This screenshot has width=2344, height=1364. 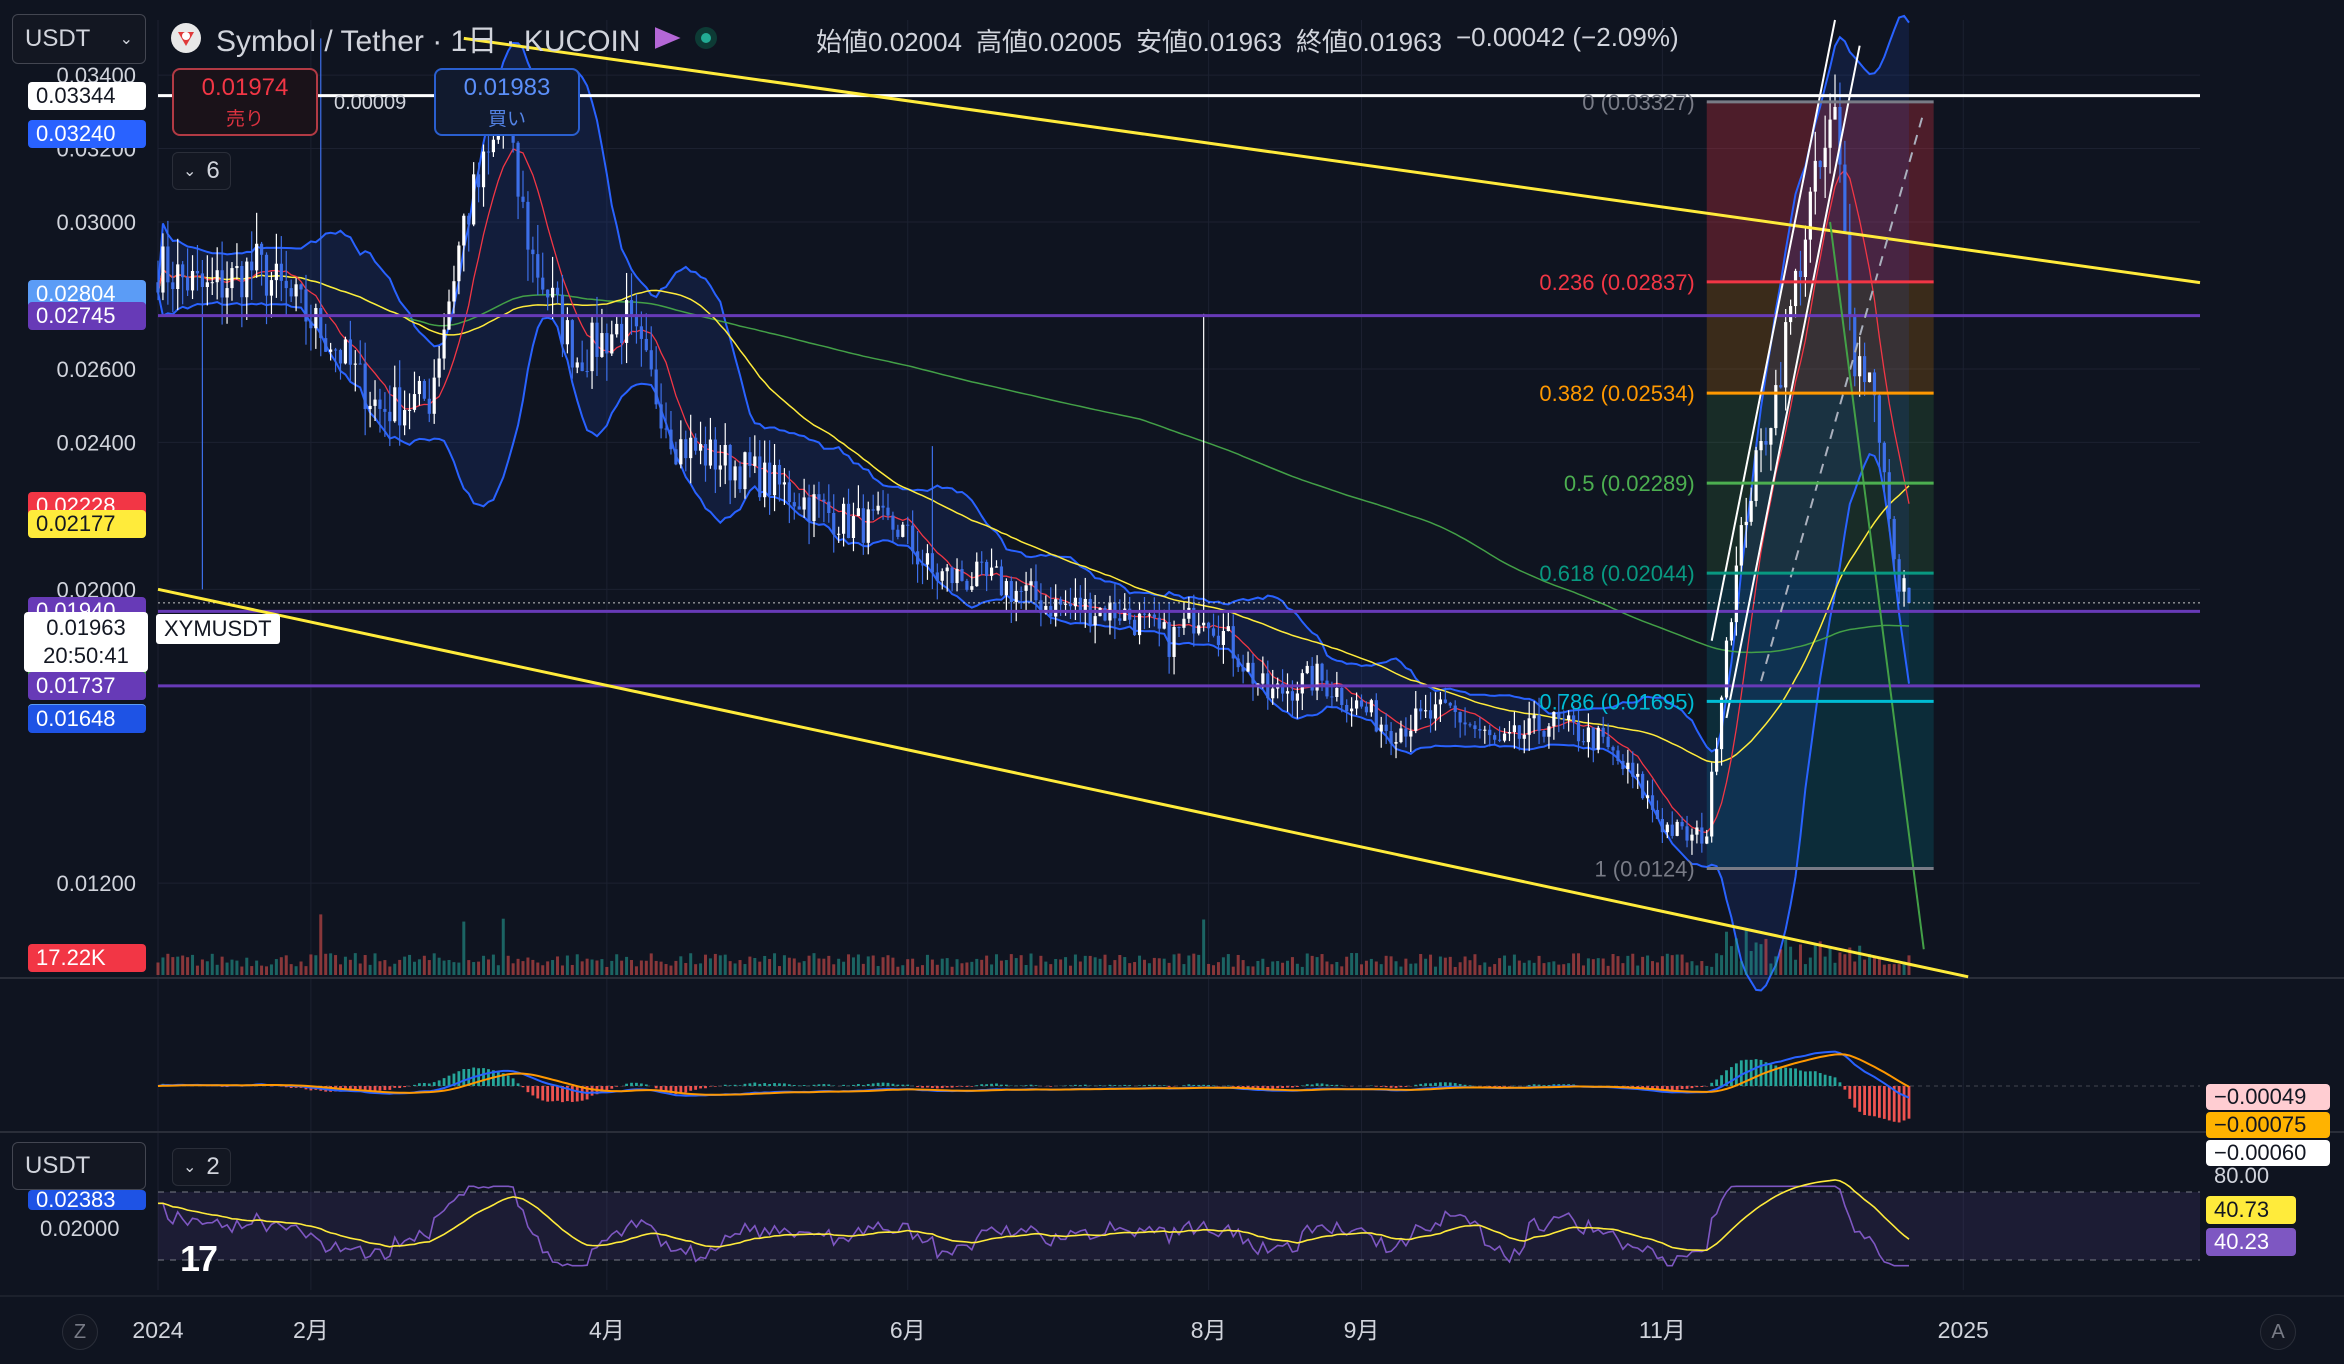 What do you see at coordinates (86, 655) in the screenshot?
I see `bar-countdown: 20:50:41` at bounding box center [86, 655].